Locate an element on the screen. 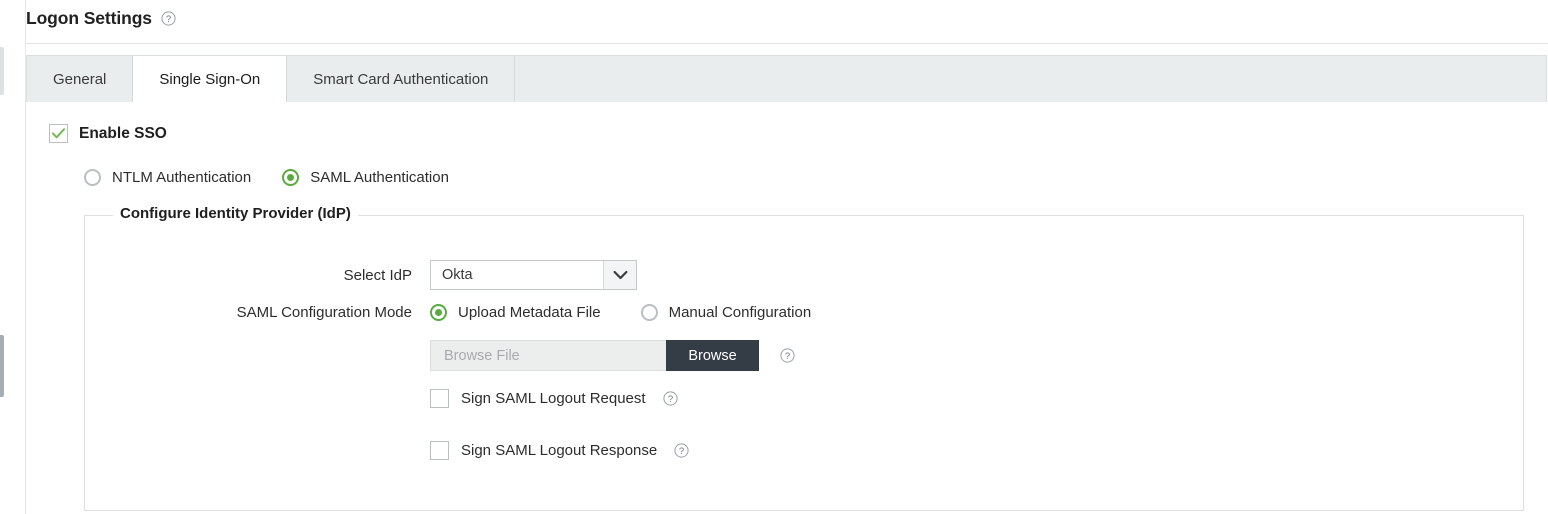 The image size is (1548, 514). browse-file-row: Browse File Browse ? is located at coordinates (440, 355).